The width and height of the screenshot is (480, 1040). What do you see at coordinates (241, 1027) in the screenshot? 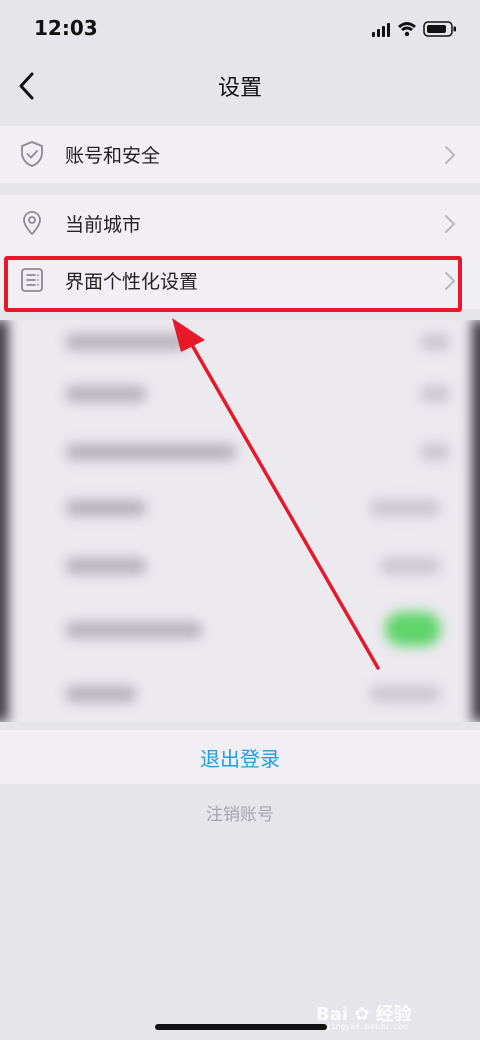
I see `home-indicator` at bounding box center [241, 1027].